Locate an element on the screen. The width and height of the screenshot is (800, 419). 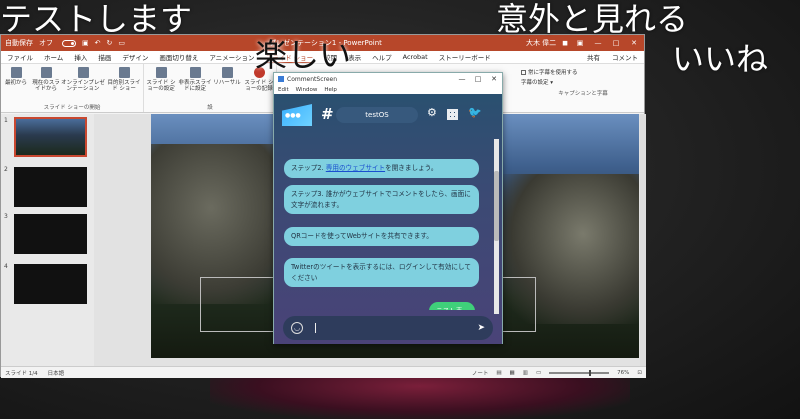
normal-view-icon: ▤ is located at coordinates (498, 373).